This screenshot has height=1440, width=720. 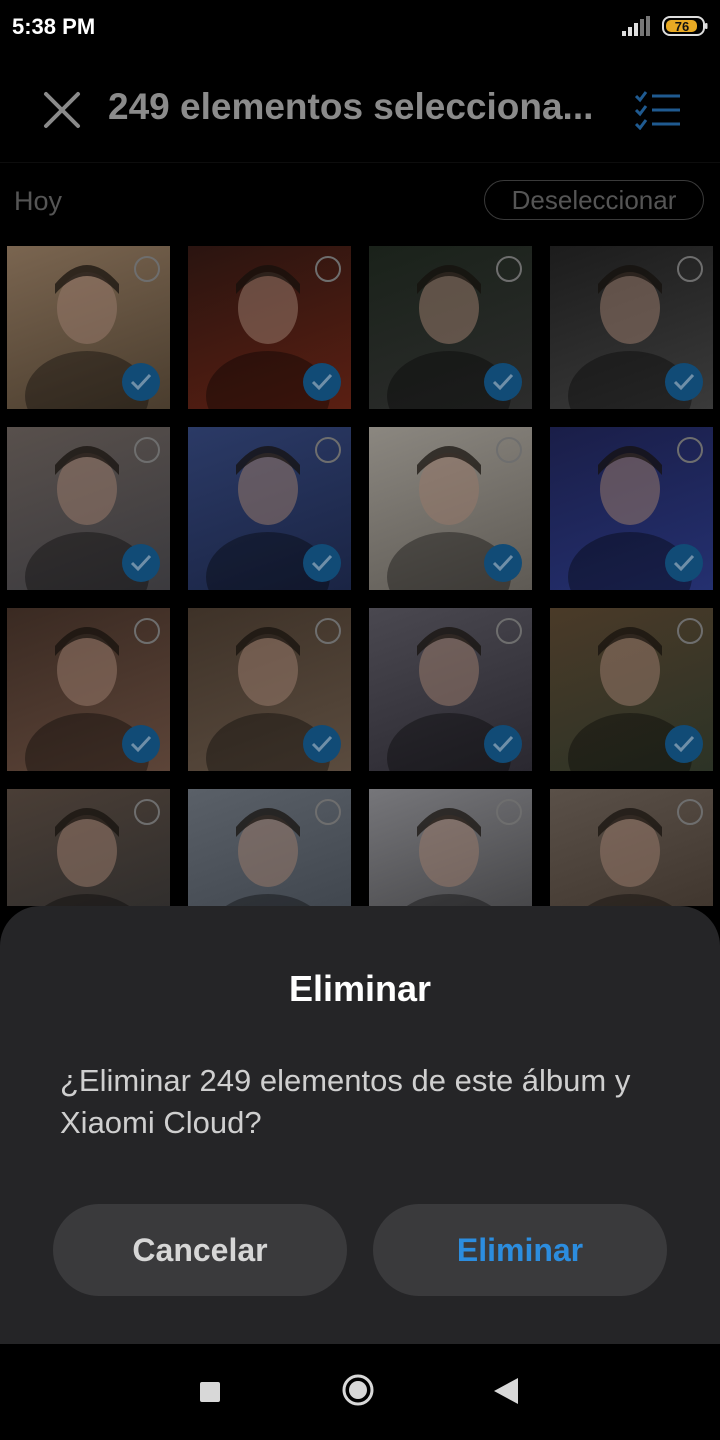 What do you see at coordinates (520, 1250) in the screenshot?
I see `confirm-delete-button: Eliminar` at bounding box center [520, 1250].